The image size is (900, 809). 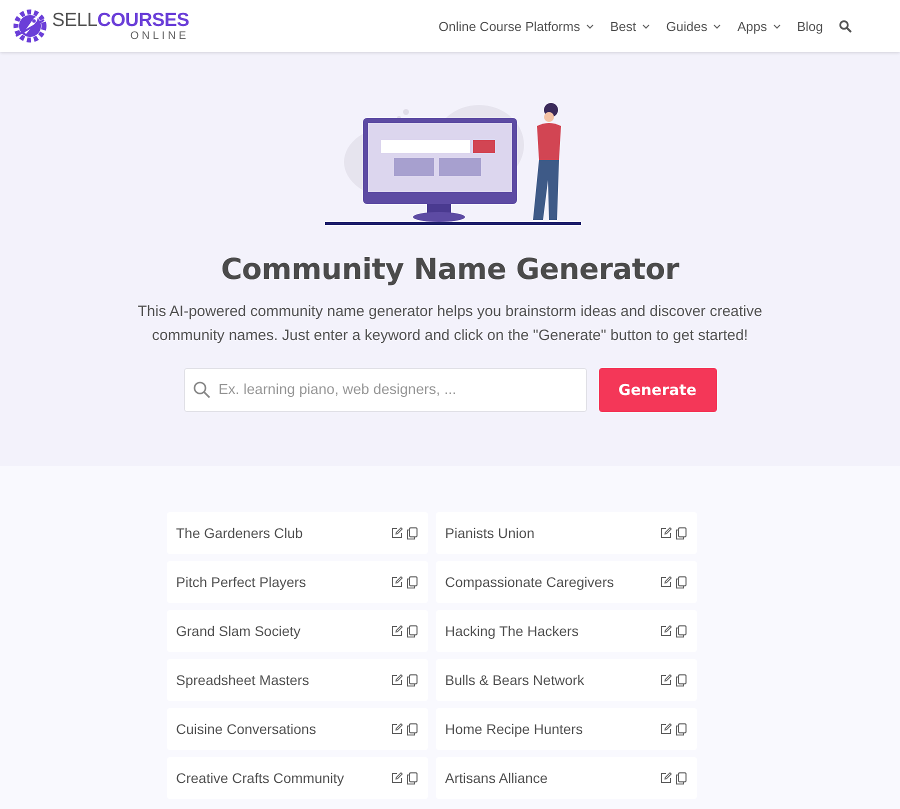 What do you see at coordinates (529, 582) in the screenshot?
I see `community-name: Compassionate Caregivers` at bounding box center [529, 582].